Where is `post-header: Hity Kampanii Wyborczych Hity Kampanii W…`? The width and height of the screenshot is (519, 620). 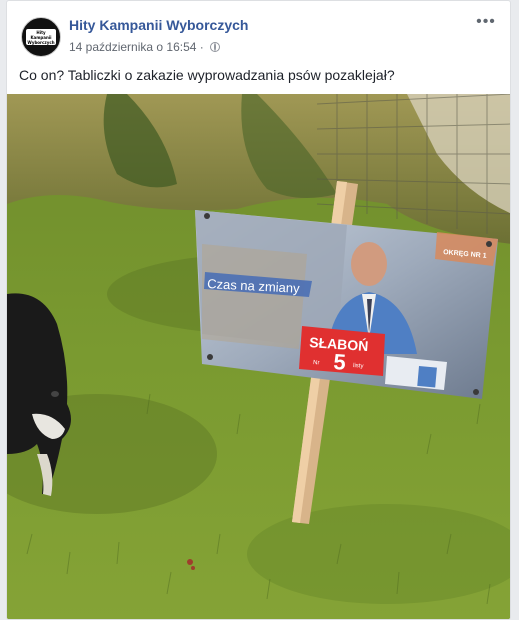 post-header: Hity Kampanii Wyborczych Hity Kampanii W… is located at coordinates (258, 35).